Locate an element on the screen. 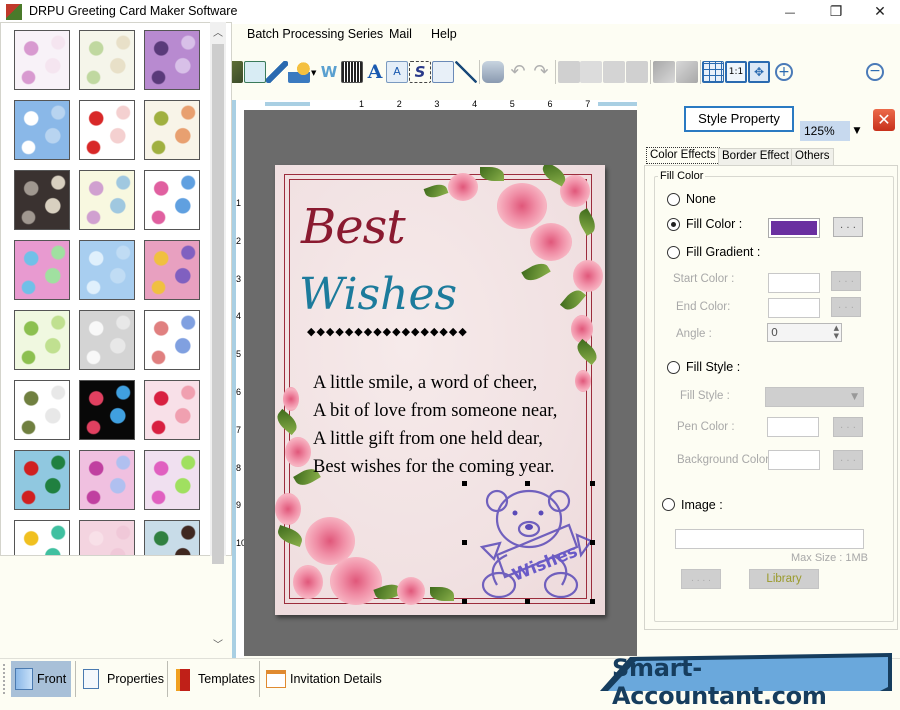 The image size is (900, 710). cut-icon is located at coordinates (569, 72).